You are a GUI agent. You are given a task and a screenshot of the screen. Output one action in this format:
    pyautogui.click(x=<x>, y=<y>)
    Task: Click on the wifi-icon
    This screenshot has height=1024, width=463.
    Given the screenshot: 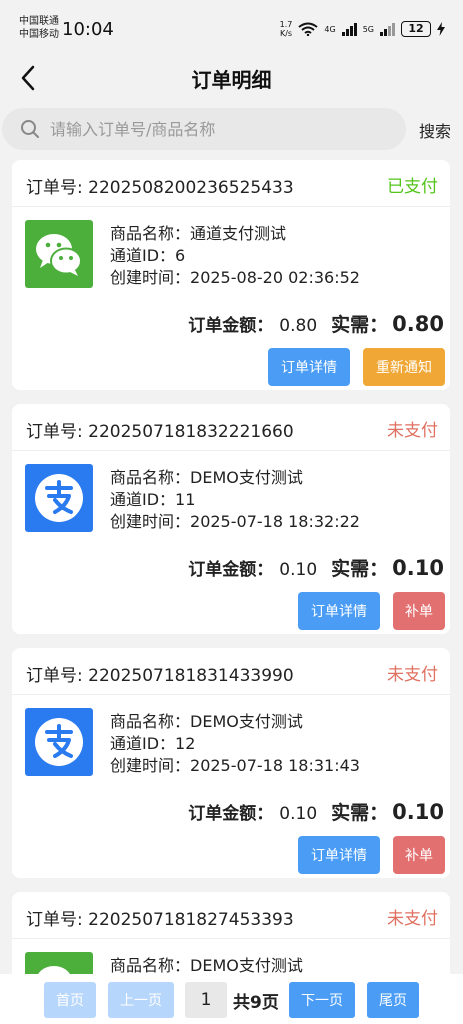 What is the action you would take?
    pyautogui.click(x=308, y=29)
    